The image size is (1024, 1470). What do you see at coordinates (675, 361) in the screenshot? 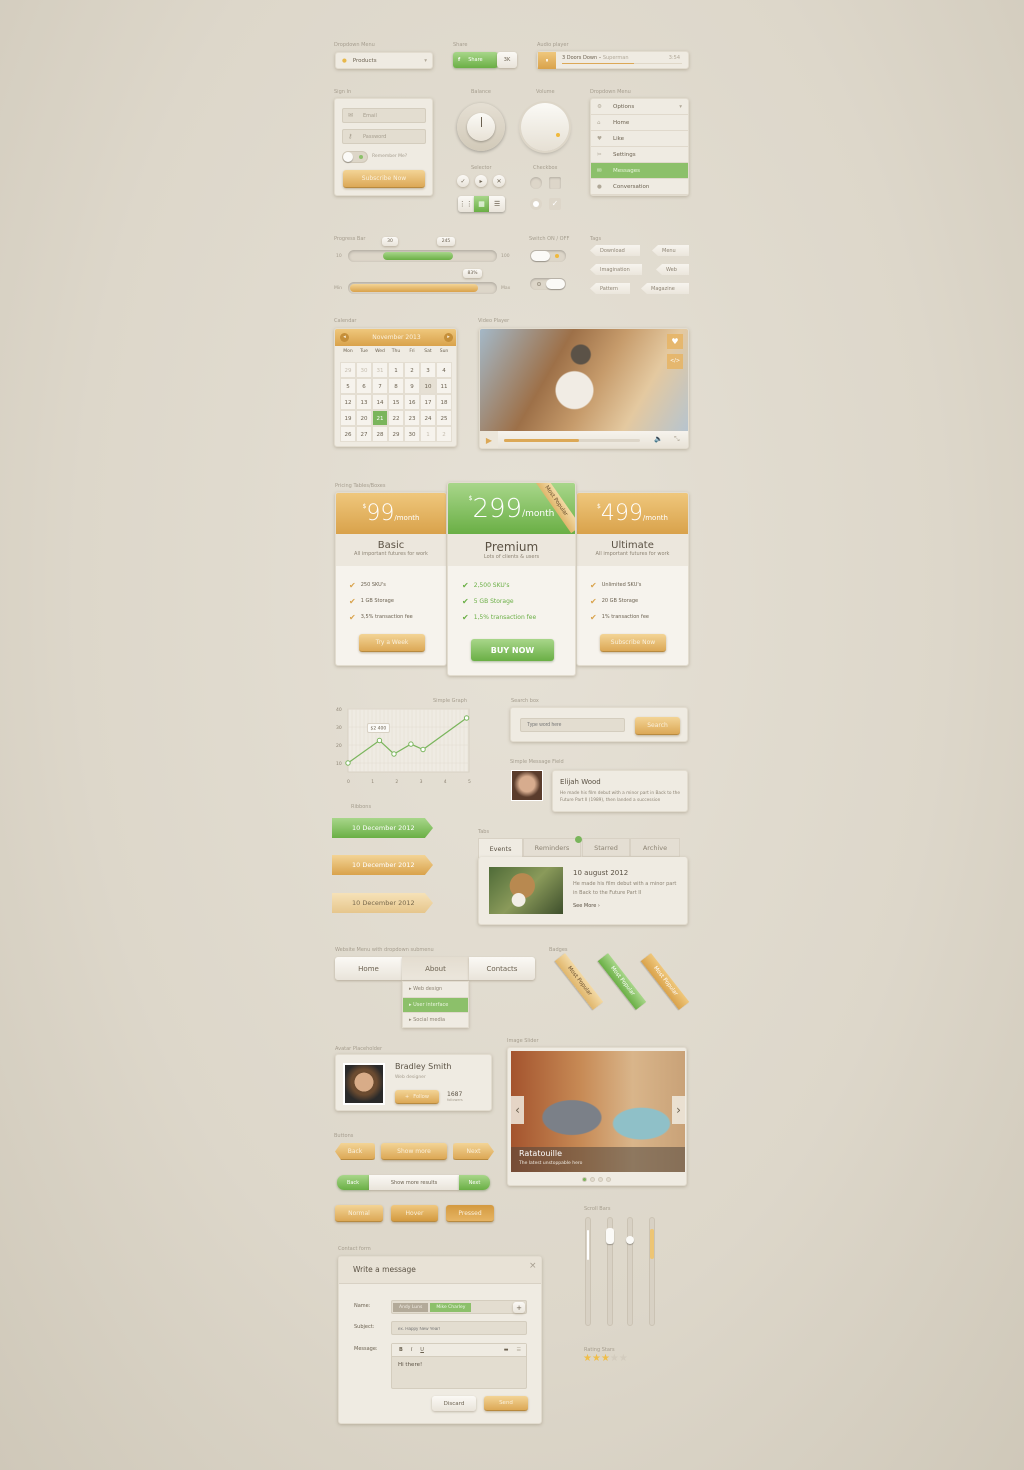
I see `embed-code-icon: </>` at bounding box center [675, 361].